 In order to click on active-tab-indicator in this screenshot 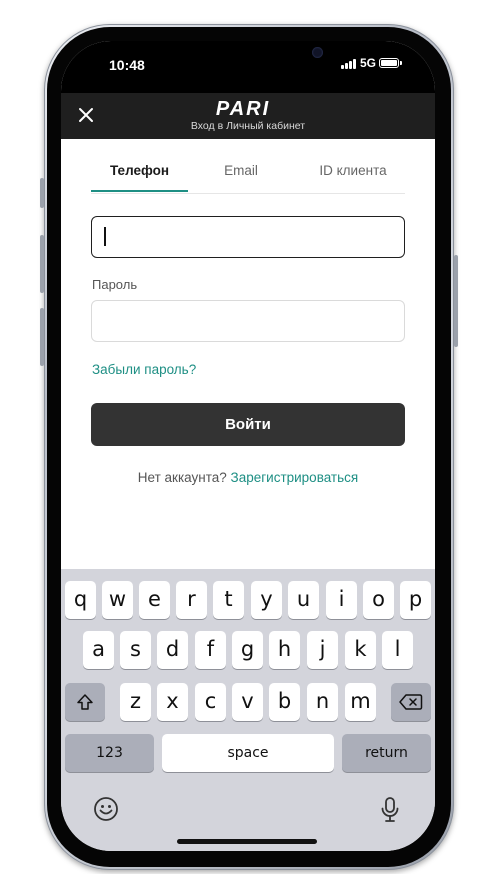, I will do `click(139, 191)`.